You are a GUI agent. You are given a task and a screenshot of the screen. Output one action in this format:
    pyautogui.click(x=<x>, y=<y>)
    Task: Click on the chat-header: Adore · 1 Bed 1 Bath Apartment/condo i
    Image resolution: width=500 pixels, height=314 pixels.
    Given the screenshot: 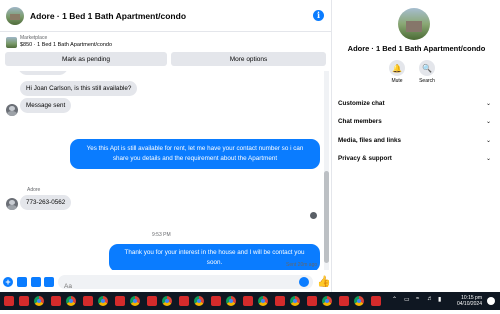 What is the action you would take?
    pyautogui.click(x=166, y=16)
    